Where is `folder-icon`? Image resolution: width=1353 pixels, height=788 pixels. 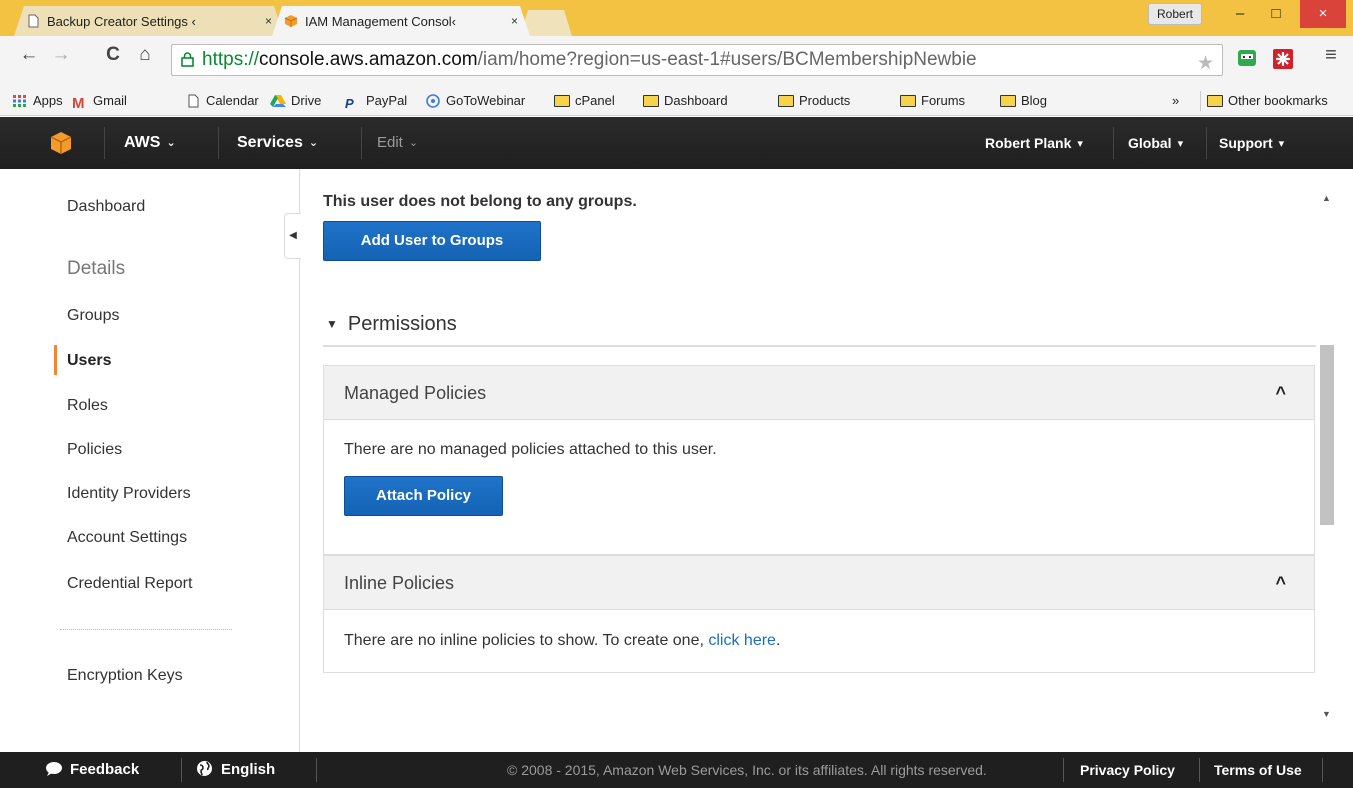
folder-icon is located at coordinates (1008, 101).